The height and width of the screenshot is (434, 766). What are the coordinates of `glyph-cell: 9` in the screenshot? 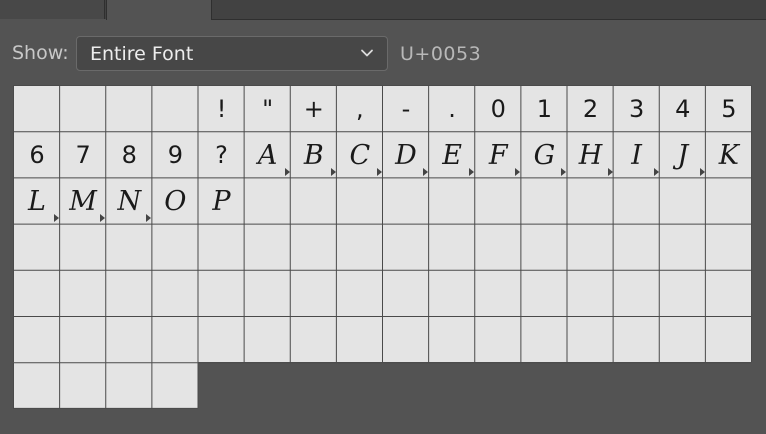 It's located at (175, 155).